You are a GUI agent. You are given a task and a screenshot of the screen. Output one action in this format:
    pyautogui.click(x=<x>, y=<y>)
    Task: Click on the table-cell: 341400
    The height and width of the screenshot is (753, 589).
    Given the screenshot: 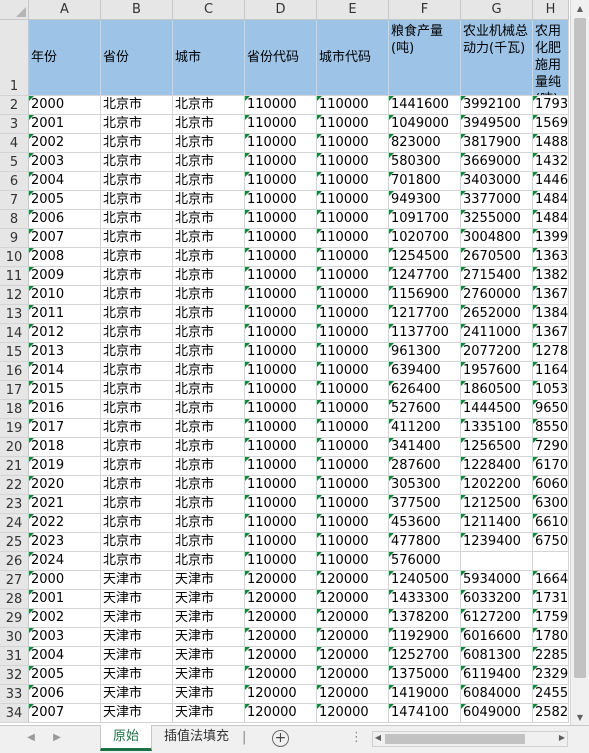 What is the action you would take?
    pyautogui.click(x=425, y=447)
    